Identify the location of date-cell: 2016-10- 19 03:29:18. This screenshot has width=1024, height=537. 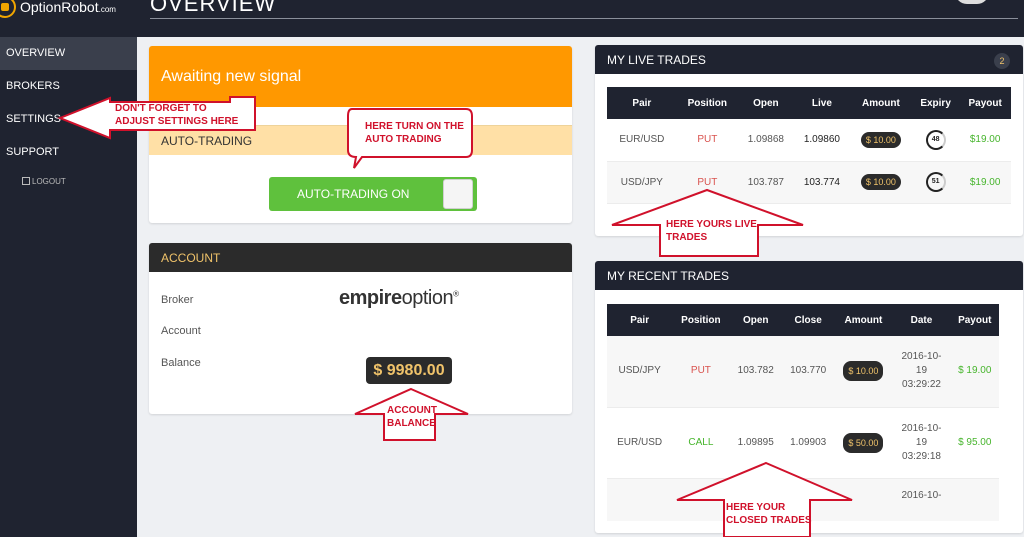
(921, 443).